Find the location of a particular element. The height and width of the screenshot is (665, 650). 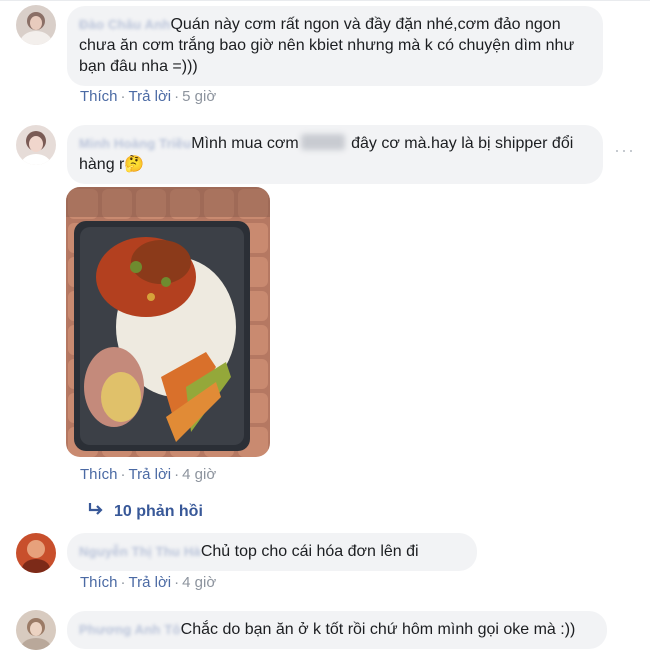

redacted-word is located at coordinates (322, 142).